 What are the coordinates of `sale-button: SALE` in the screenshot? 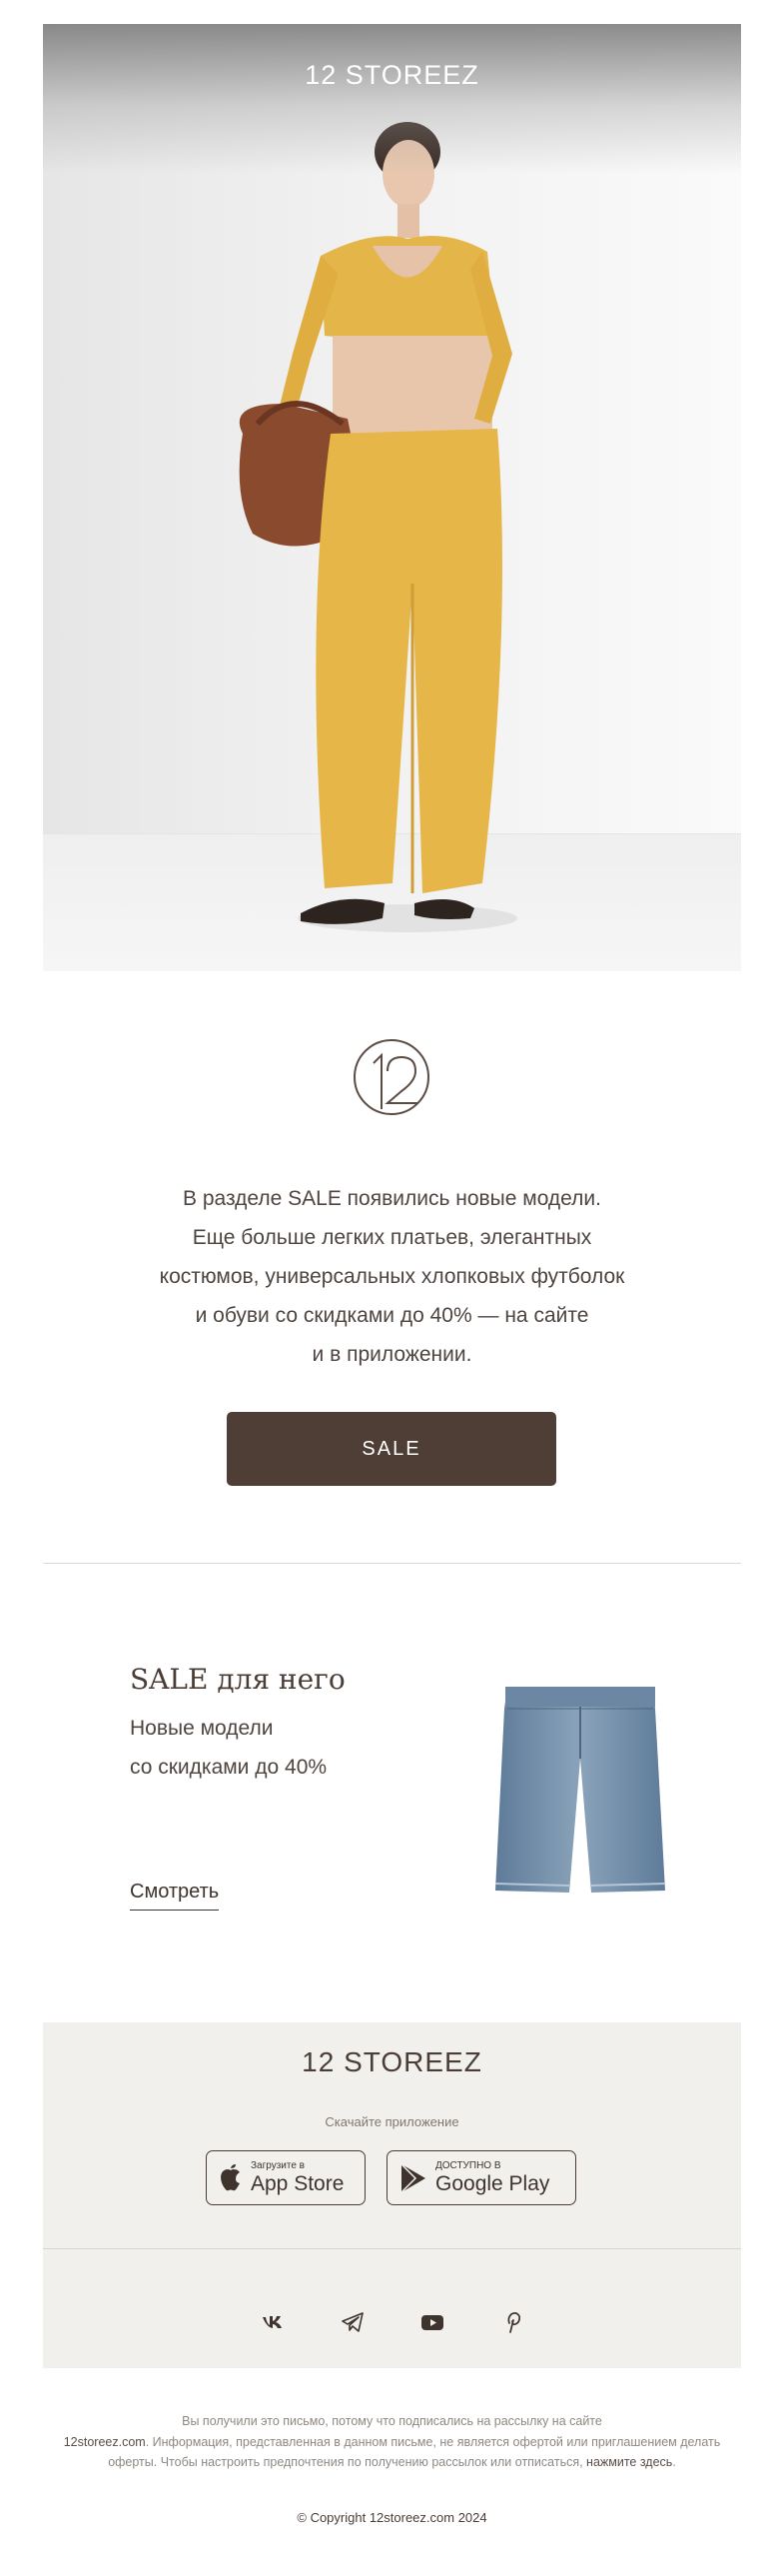 It's located at (391, 1449).